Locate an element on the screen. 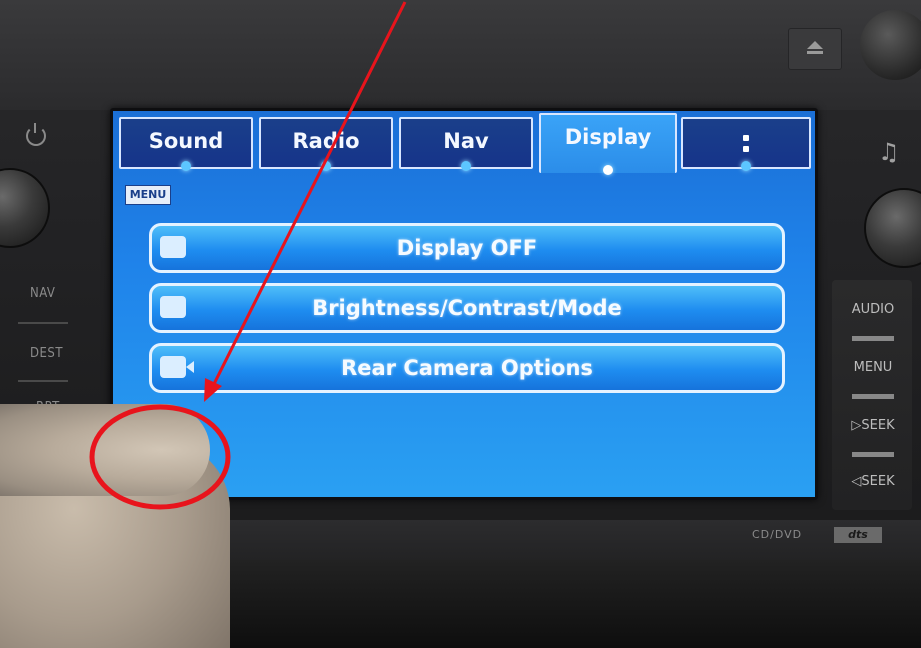  annotation-circle is located at coordinates (160, 457).